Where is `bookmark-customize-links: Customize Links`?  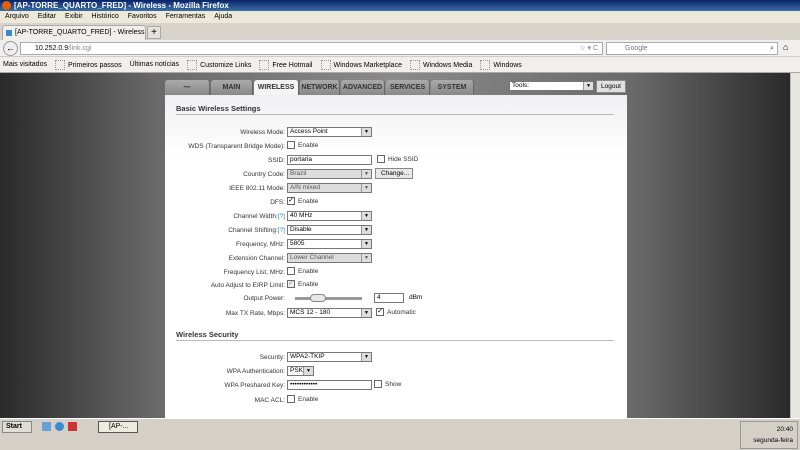 bookmark-customize-links: Customize Links is located at coordinates (219, 65).